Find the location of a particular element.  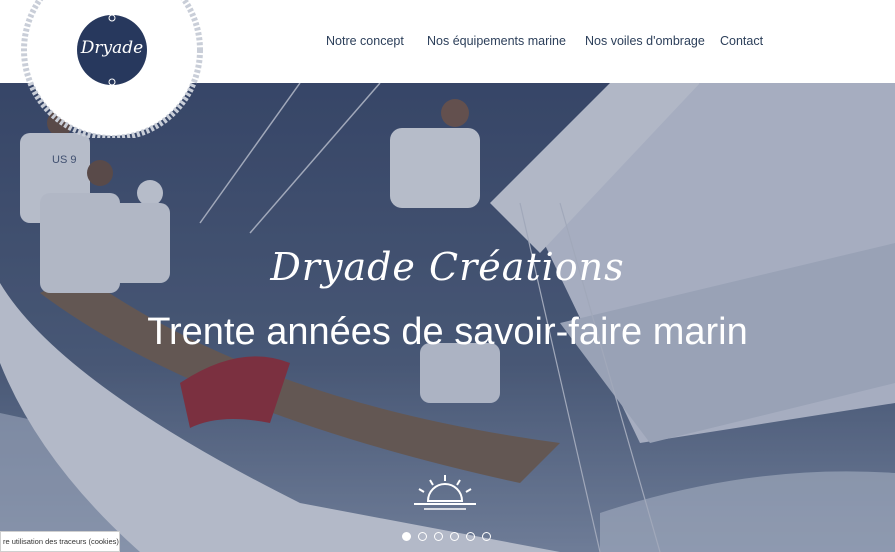

slider-pagination is located at coordinates (452, 538).